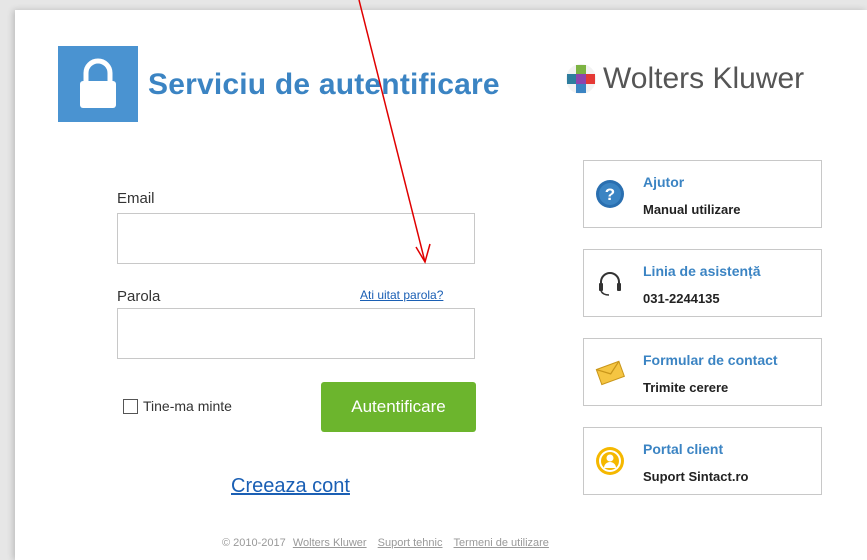 The image size is (867, 560). I want to click on question-circle-icon: ?, so click(610, 194).